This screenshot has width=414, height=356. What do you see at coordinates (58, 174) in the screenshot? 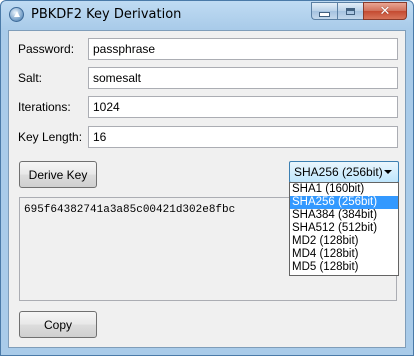
I see `derive-key-button: Derive Key` at bounding box center [58, 174].